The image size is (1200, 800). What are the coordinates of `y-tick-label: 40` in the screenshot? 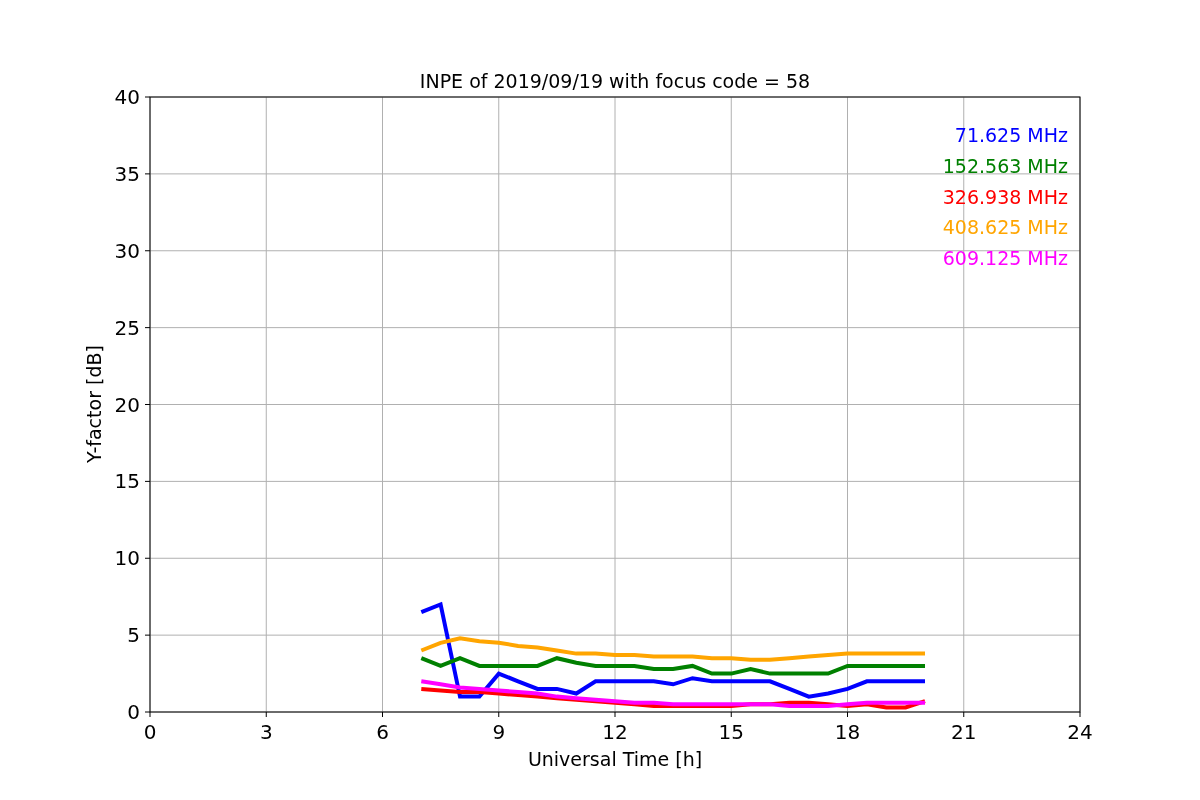 It's located at (127, 97).